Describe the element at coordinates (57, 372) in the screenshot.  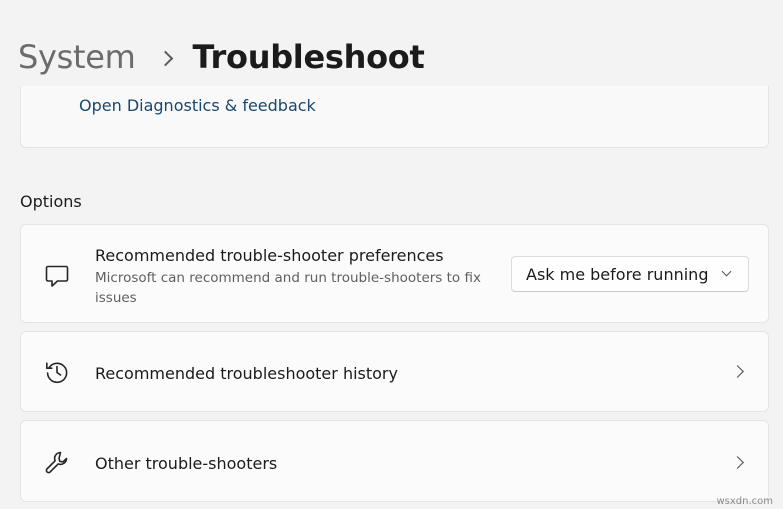
I see `history-icon` at that location.